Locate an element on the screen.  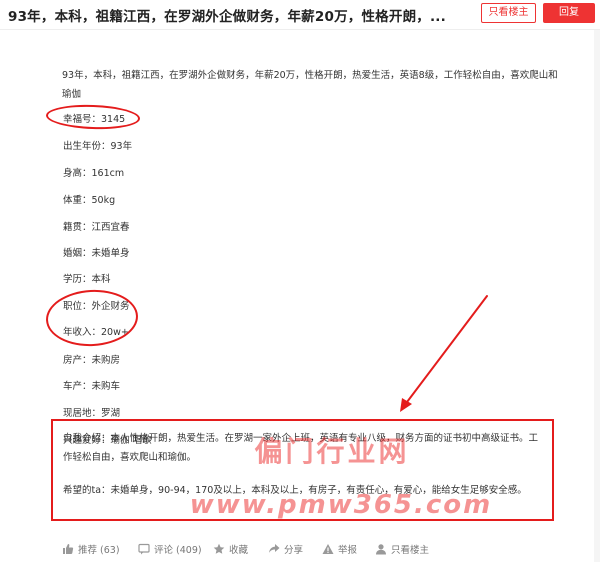
report-label: 举报 is located at coordinates (348, 550).